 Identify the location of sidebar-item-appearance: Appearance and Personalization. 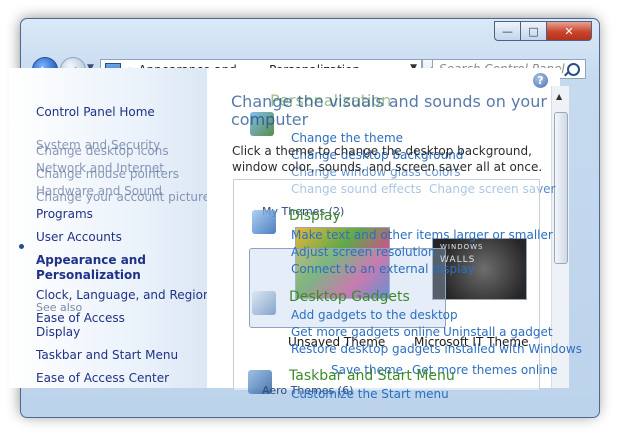
(111, 268).